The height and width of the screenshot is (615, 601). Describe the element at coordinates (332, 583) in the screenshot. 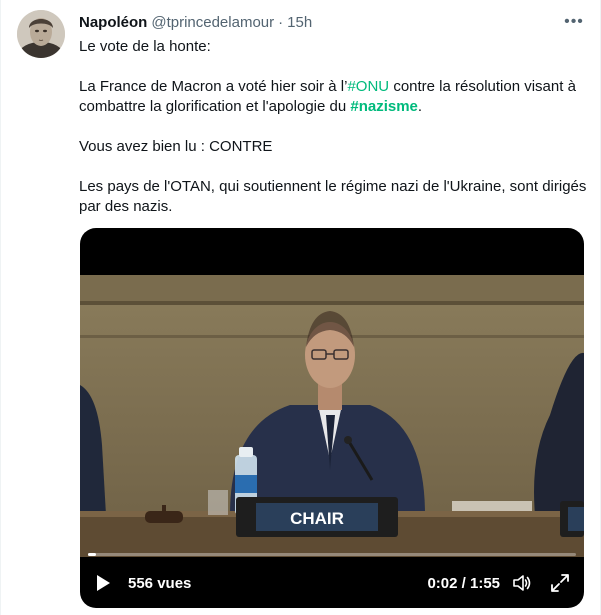

I see `video-controls: 556 vues 0:02 / 1:55` at that location.